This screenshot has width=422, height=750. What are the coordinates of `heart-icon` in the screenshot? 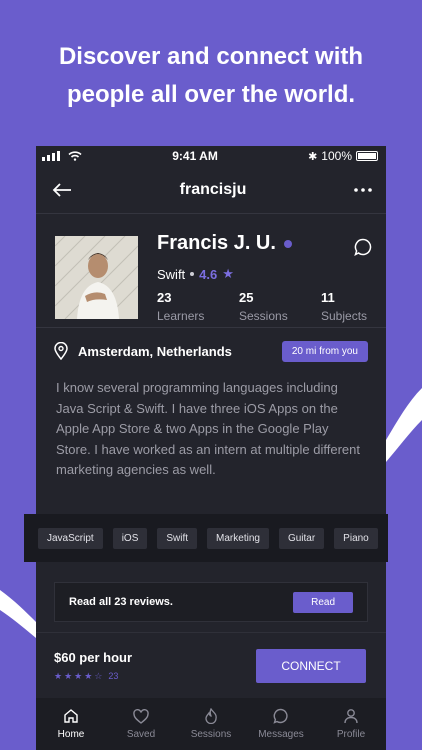 It's located at (141, 716).